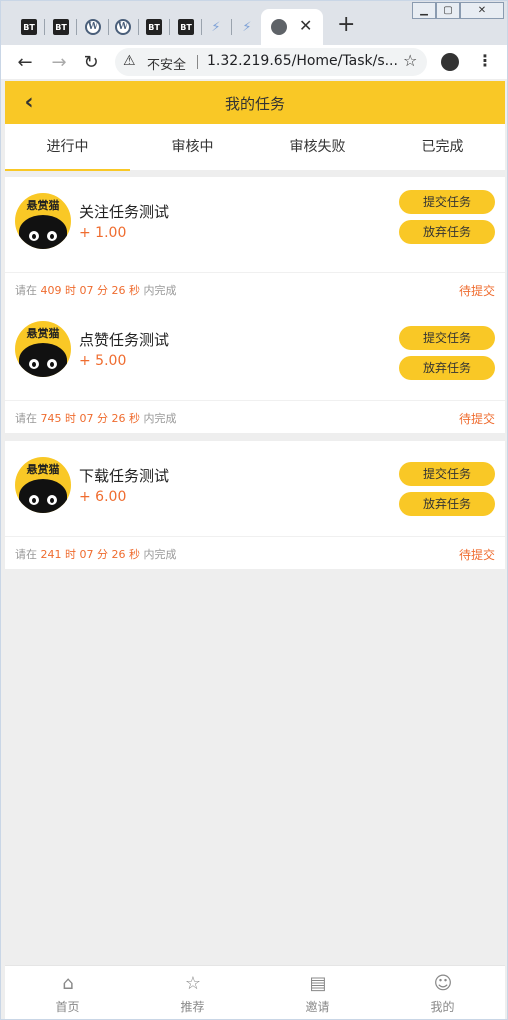 Image resolution: width=508 pixels, height=1020 pixels. What do you see at coordinates (305, 25) in the screenshot?
I see `close-tab-icon: ✕` at bounding box center [305, 25].